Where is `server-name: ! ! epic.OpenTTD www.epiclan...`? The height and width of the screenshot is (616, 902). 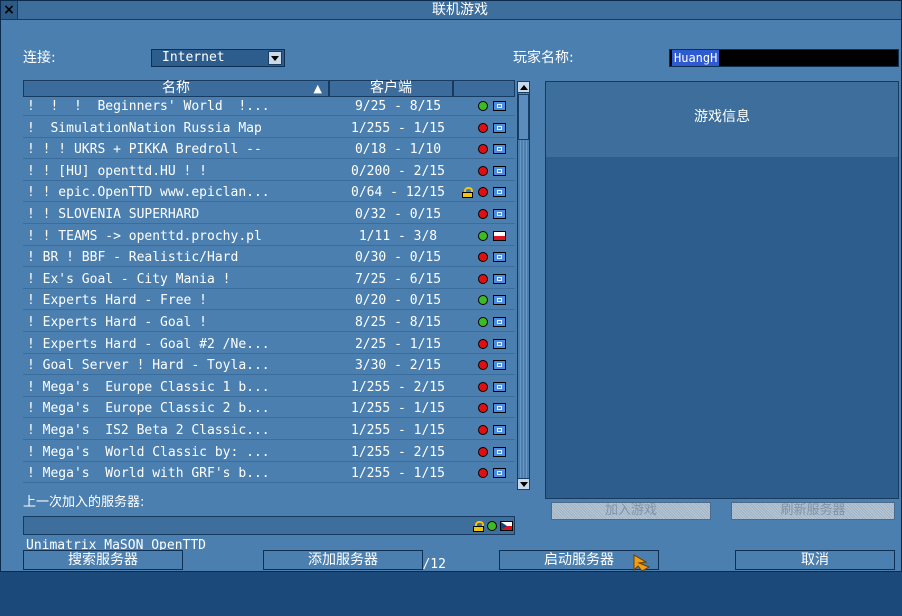 server-name: ! ! epic.OpenTTD www.epiclan... is located at coordinates (148, 193).